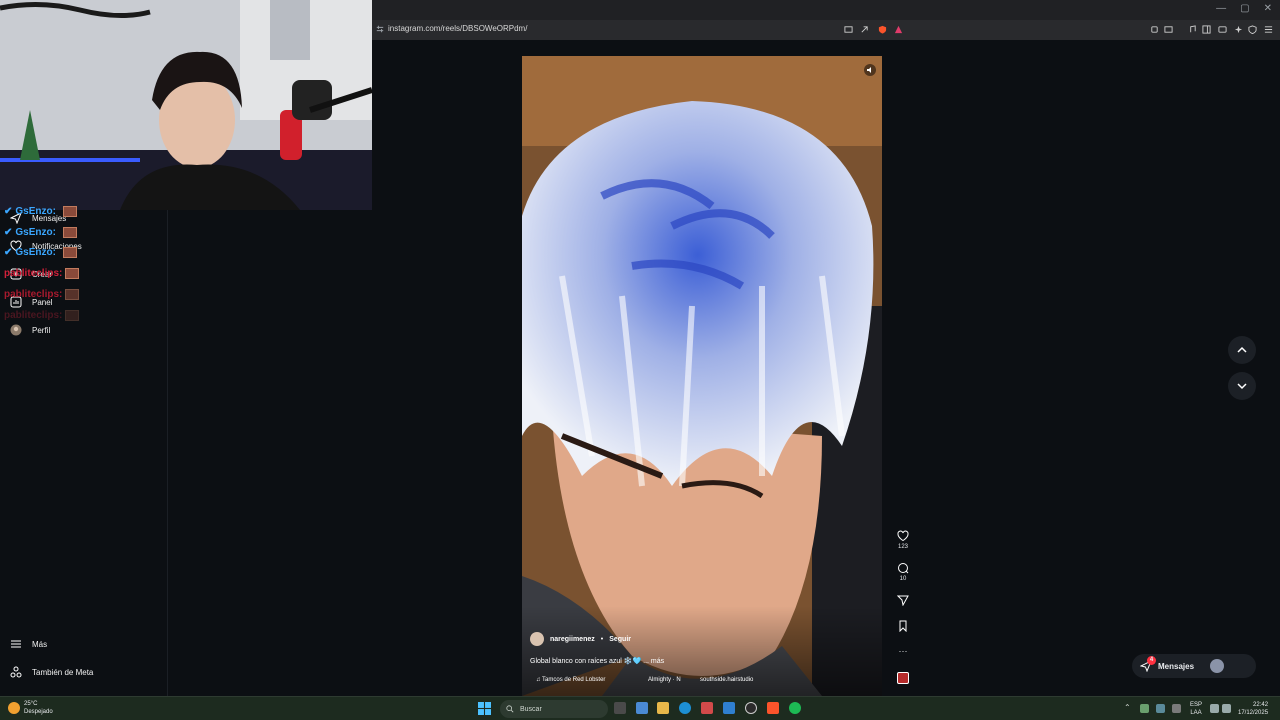  I want to click on save-button, so click(903, 627).